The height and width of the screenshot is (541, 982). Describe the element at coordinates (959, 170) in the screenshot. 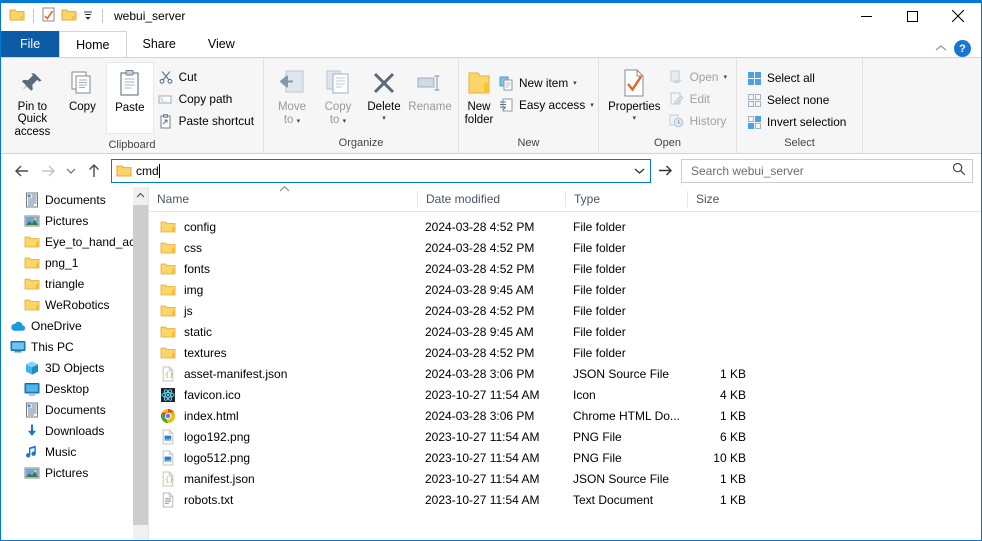

I see `search-icon` at that location.